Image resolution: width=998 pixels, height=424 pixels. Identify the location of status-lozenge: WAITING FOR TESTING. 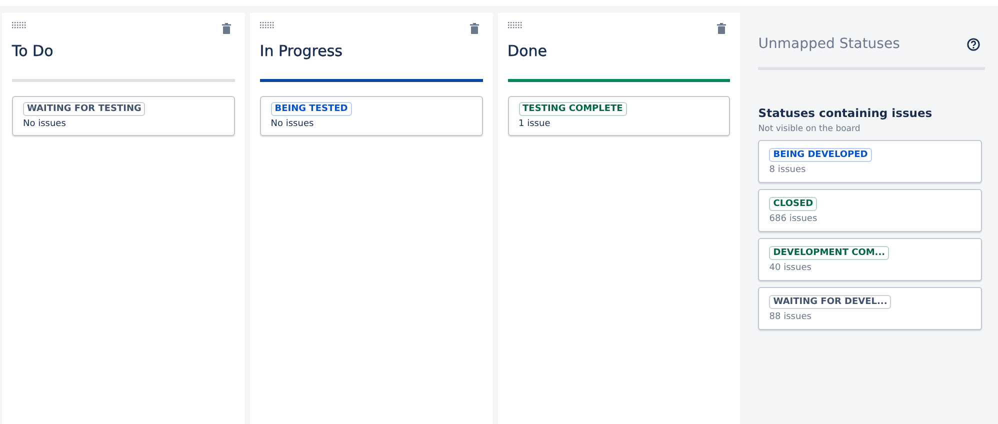
(84, 109).